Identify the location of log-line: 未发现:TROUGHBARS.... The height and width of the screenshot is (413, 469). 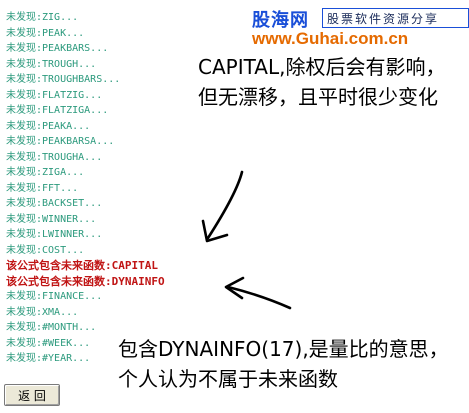
(63, 79).